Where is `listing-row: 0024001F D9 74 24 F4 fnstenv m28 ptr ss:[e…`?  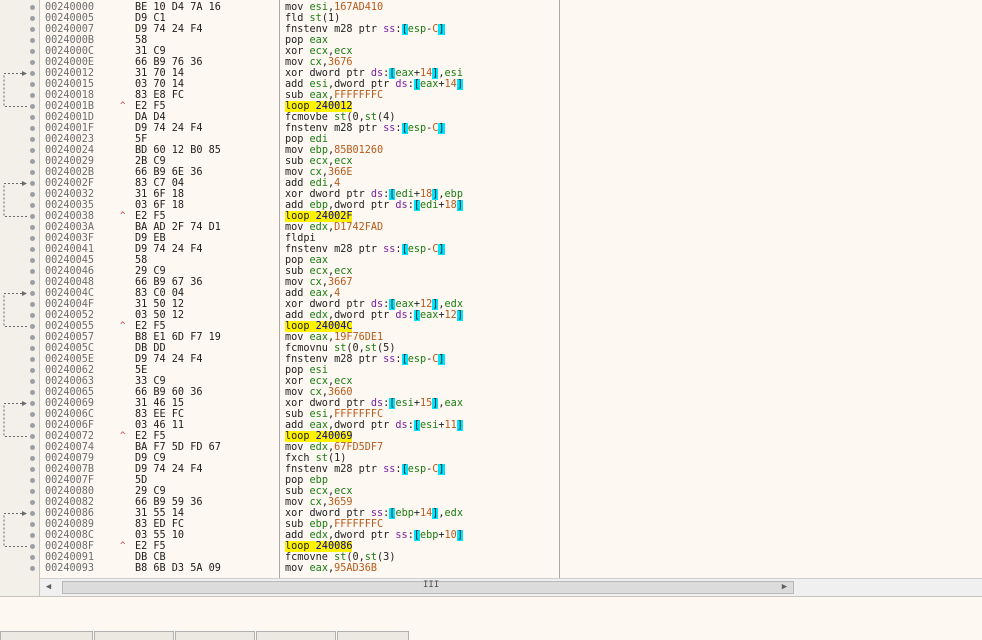 listing-row: 0024001F D9 74 24 F4 fnstenv m28 ptr ss:[e… is located at coordinates (511, 128).